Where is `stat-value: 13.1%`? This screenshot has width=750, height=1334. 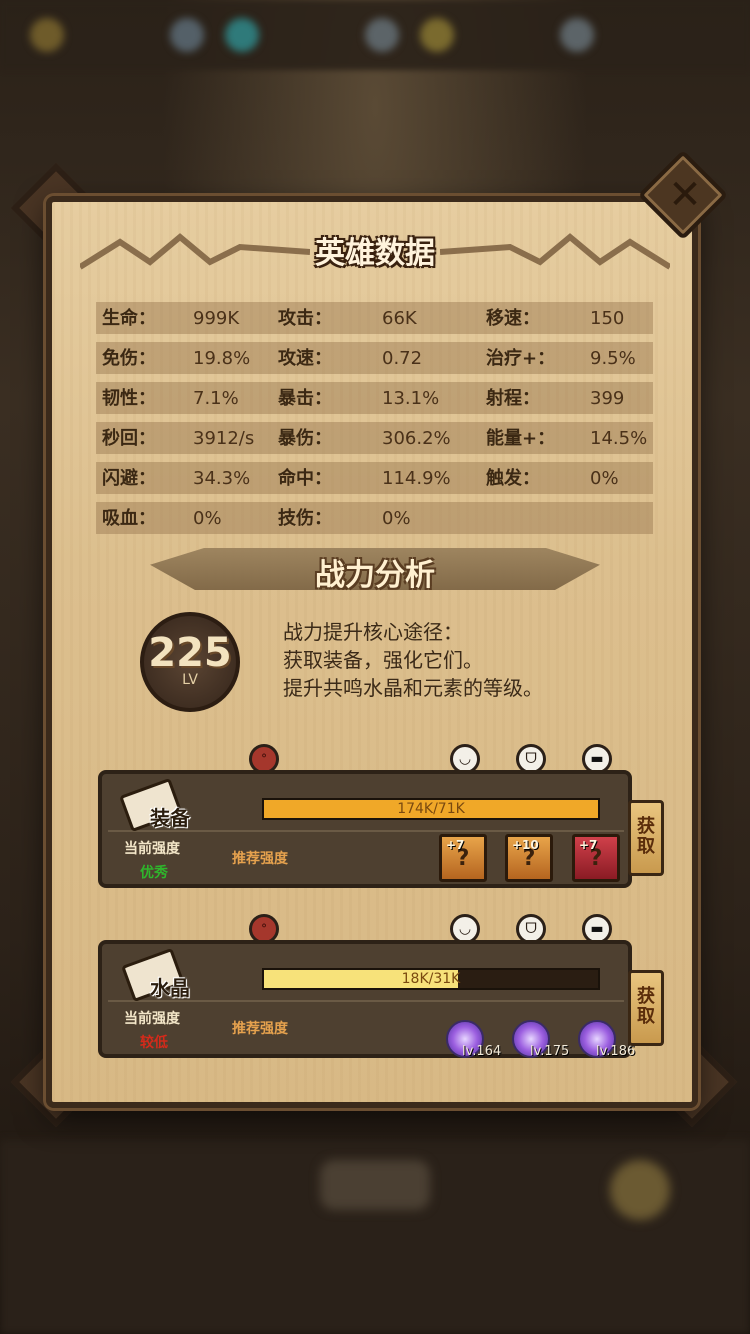
stat-value: 13.1% is located at coordinates (411, 398).